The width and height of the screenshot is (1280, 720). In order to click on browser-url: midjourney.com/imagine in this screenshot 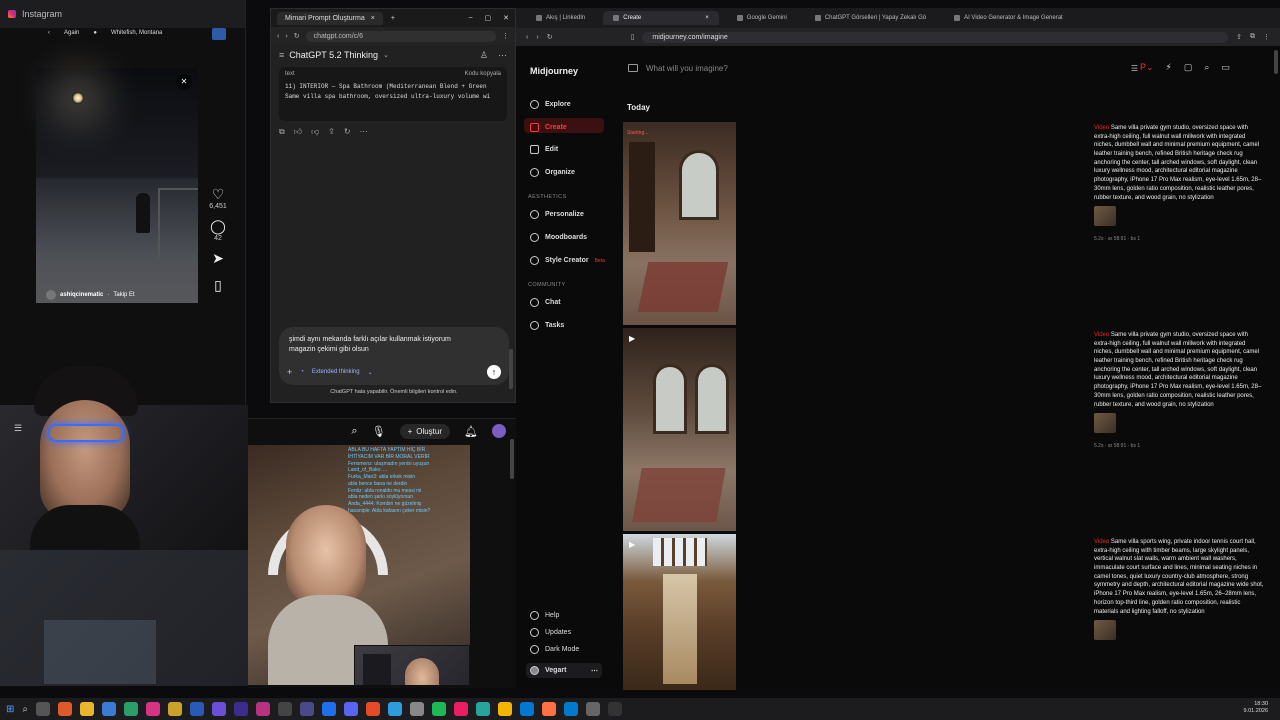, I will do `click(935, 37)`.